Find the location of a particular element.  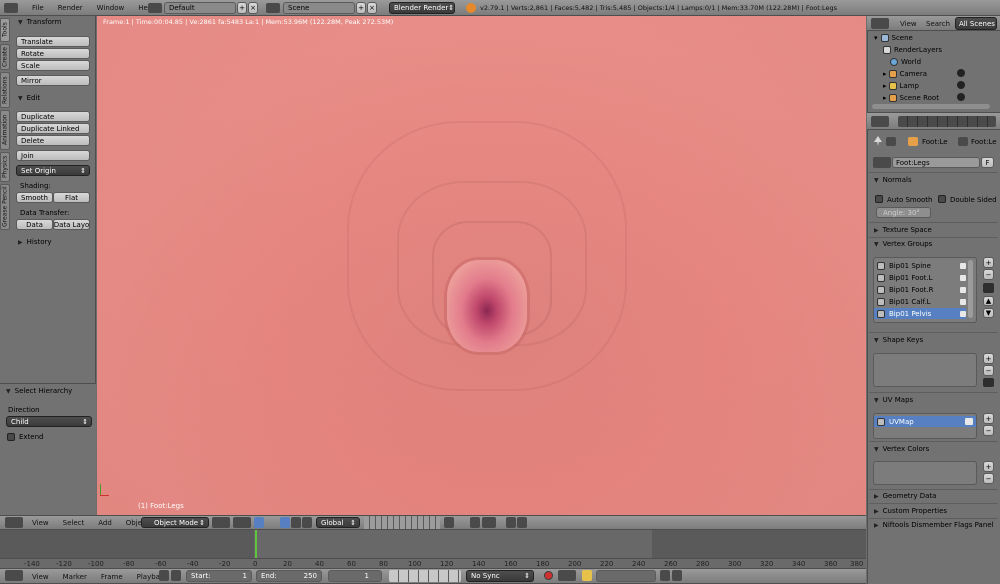

view3d-menu-add: Add is located at coordinates (105, 523).